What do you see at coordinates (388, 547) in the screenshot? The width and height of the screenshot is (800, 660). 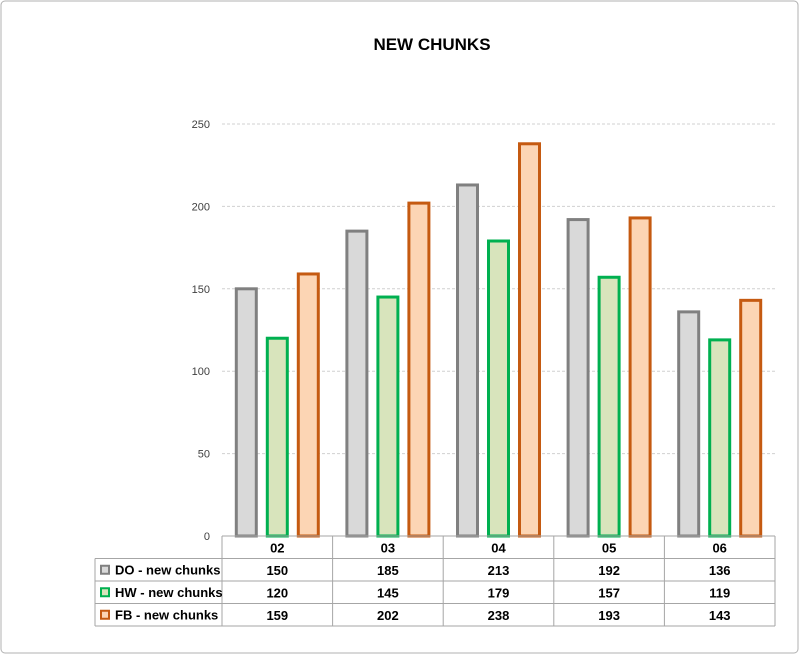 I see `x-tick-label: 03` at bounding box center [388, 547].